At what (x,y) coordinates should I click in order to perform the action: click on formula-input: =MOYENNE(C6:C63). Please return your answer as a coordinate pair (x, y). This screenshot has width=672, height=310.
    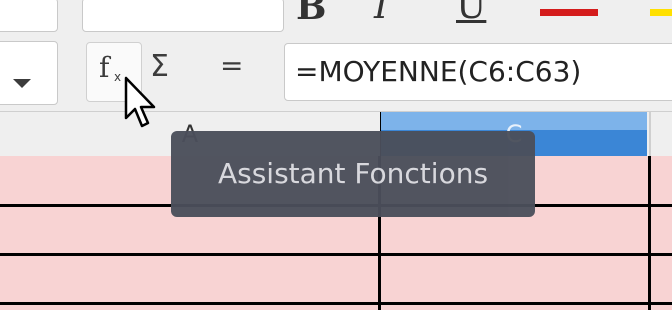
    Looking at the image, I should click on (478, 72).